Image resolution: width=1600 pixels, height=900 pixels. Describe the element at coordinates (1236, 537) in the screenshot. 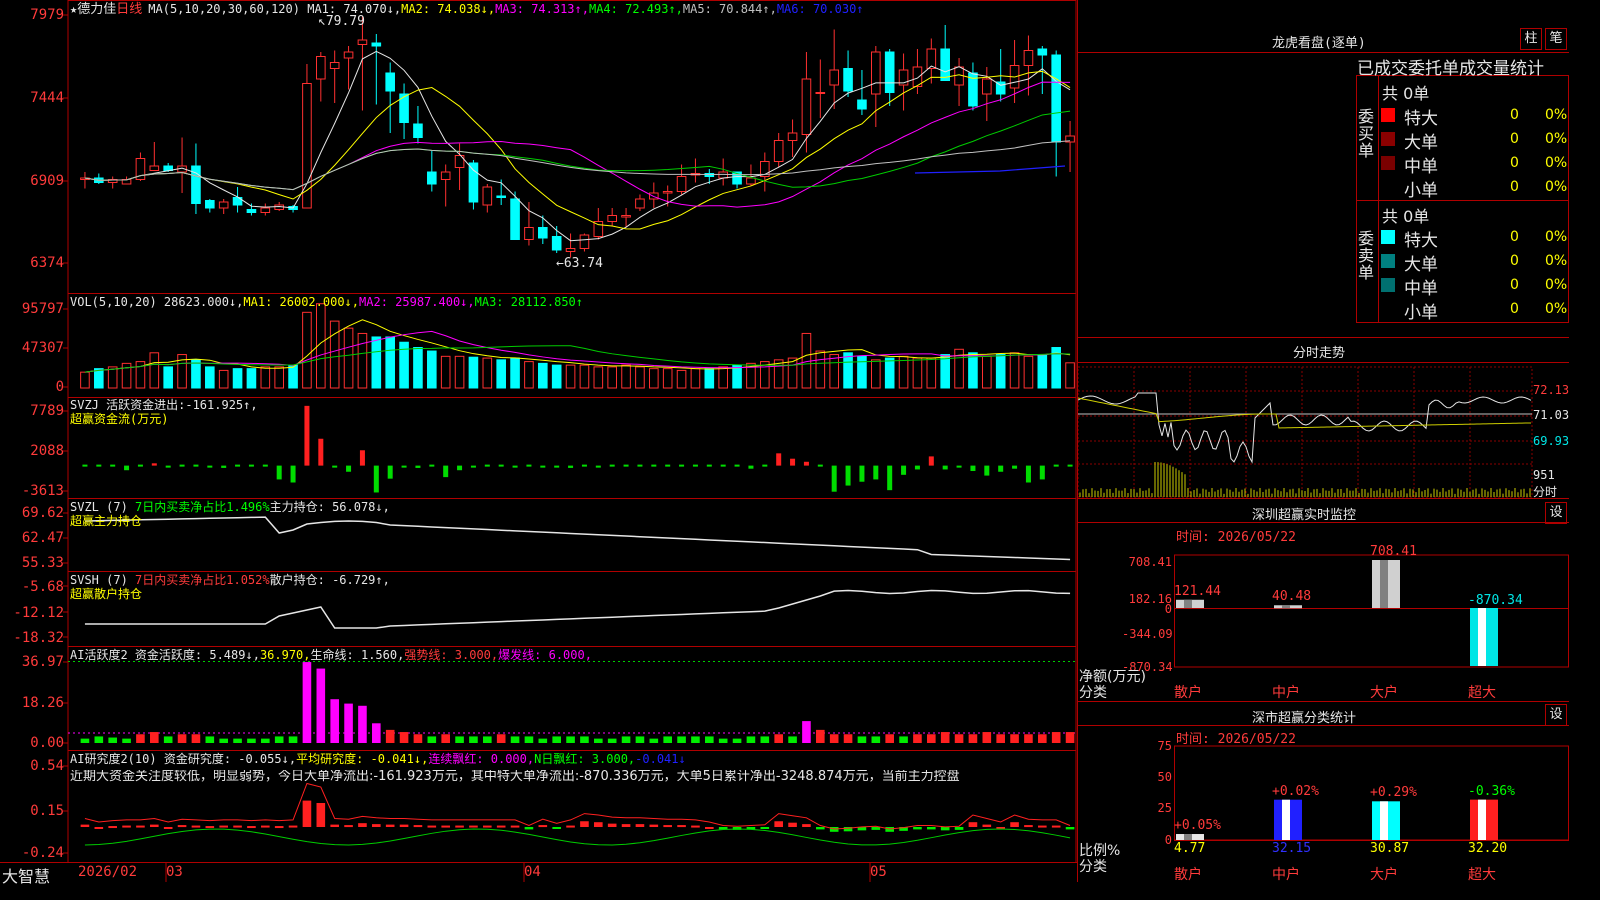

I see `monitor-time: 时间: 2026/05/22` at that location.